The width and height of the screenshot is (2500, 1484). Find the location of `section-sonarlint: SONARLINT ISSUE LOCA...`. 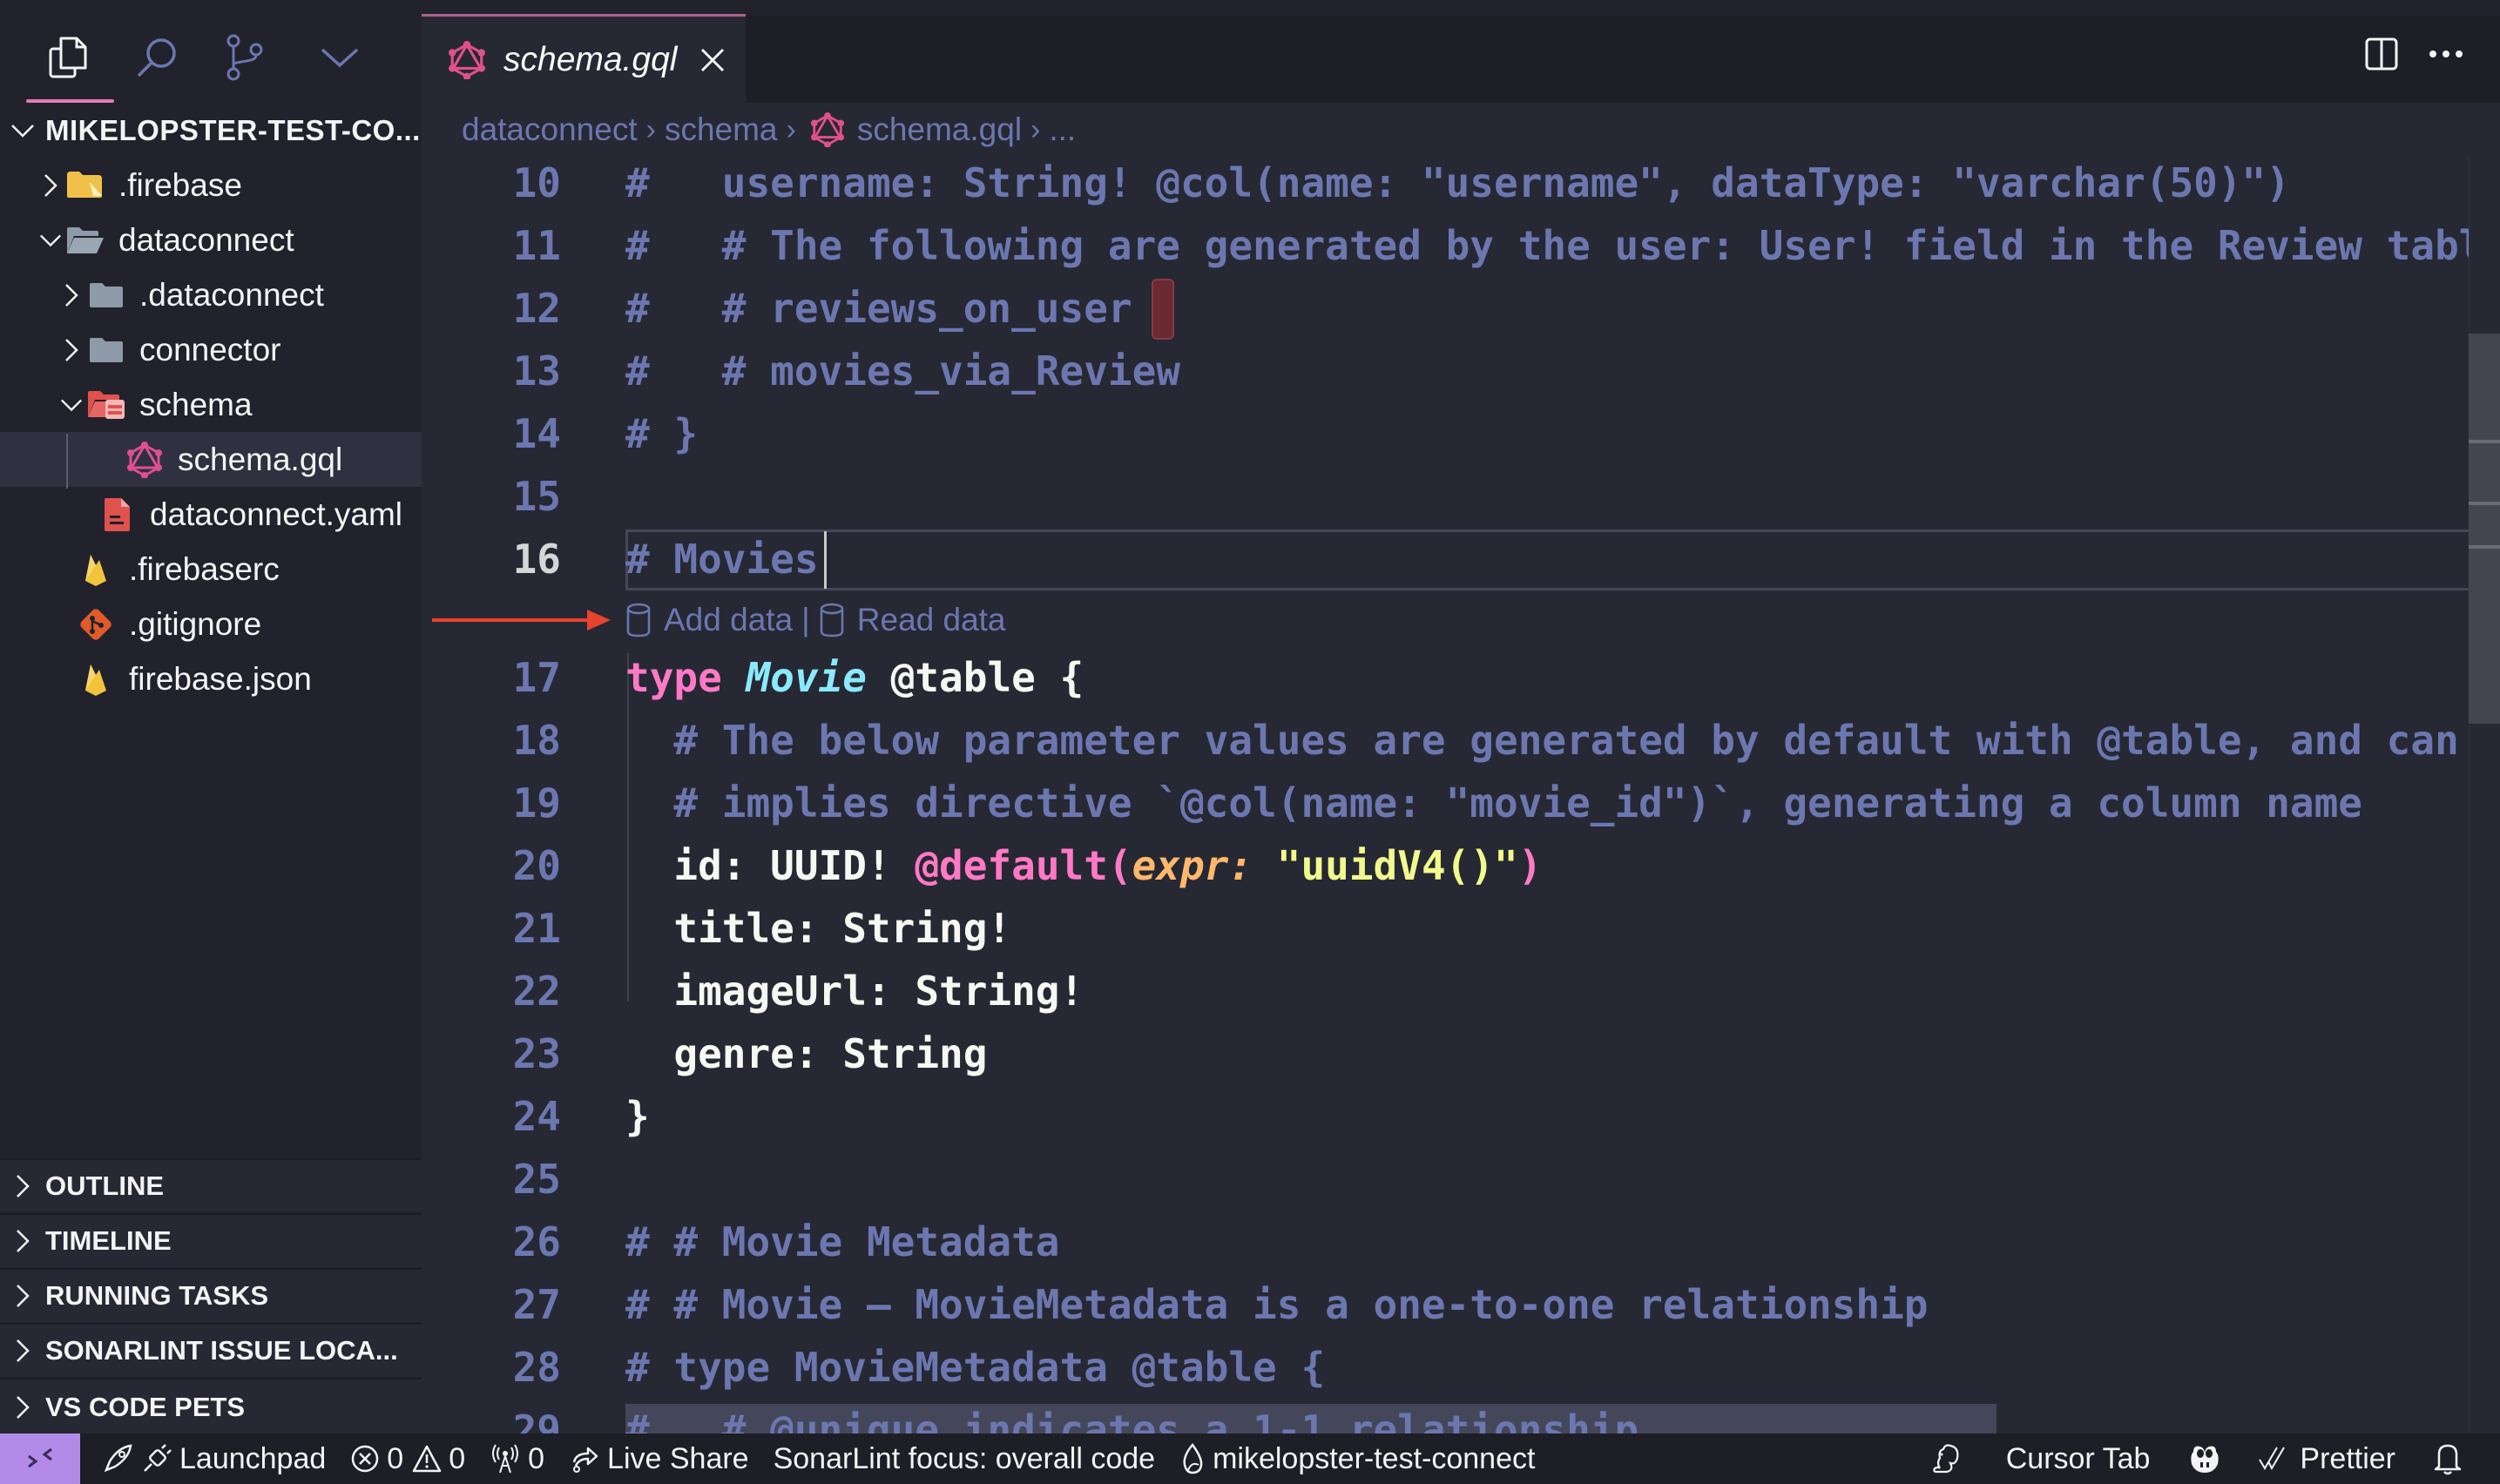

section-sonarlint: SONARLINT ISSUE LOCA... is located at coordinates (211, 1350).